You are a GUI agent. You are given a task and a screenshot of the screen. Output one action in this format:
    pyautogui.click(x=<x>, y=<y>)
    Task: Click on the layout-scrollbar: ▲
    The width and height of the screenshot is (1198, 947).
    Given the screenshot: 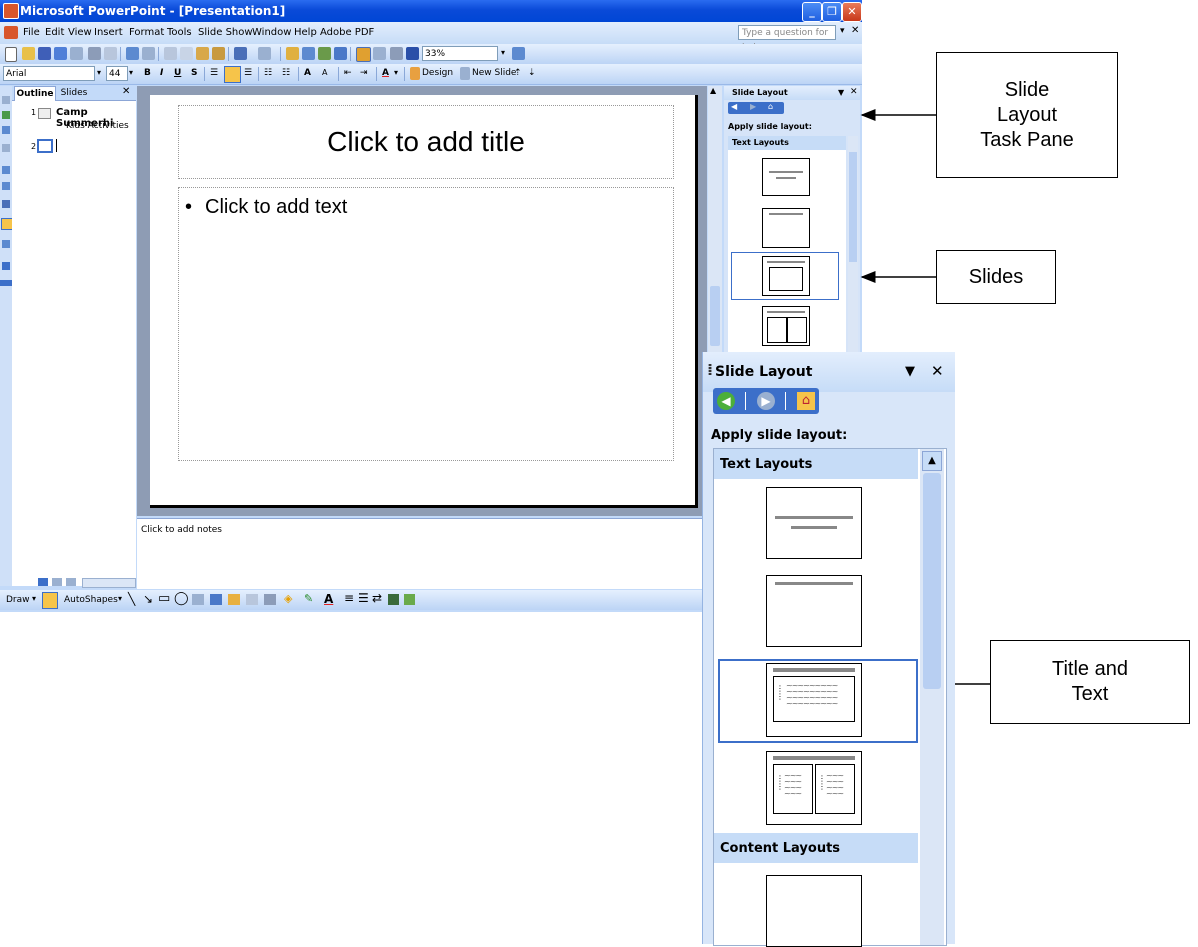 What is the action you would take?
    pyautogui.click(x=932, y=697)
    